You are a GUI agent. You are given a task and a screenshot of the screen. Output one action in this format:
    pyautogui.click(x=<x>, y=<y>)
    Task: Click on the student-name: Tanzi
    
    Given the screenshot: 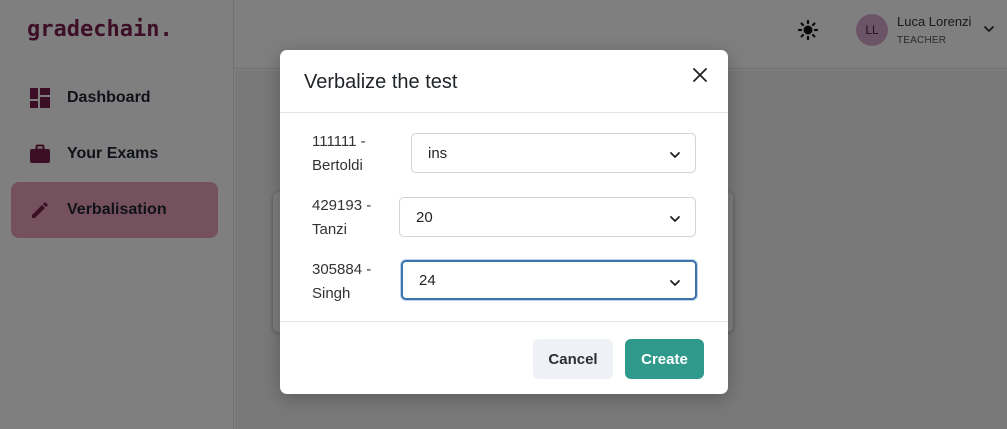 What is the action you would take?
    pyautogui.click(x=330, y=229)
    